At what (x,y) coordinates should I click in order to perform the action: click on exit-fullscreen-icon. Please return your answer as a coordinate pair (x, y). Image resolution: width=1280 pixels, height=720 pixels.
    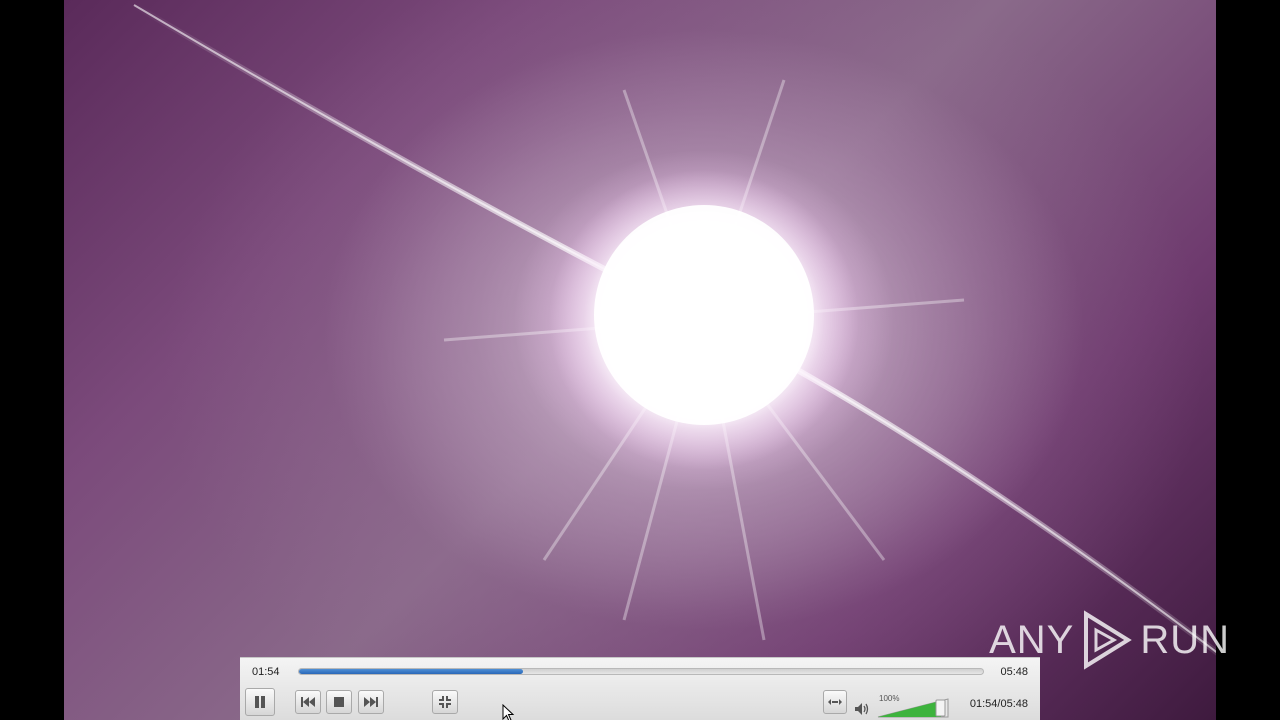
    Looking at the image, I should click on (445, 702).